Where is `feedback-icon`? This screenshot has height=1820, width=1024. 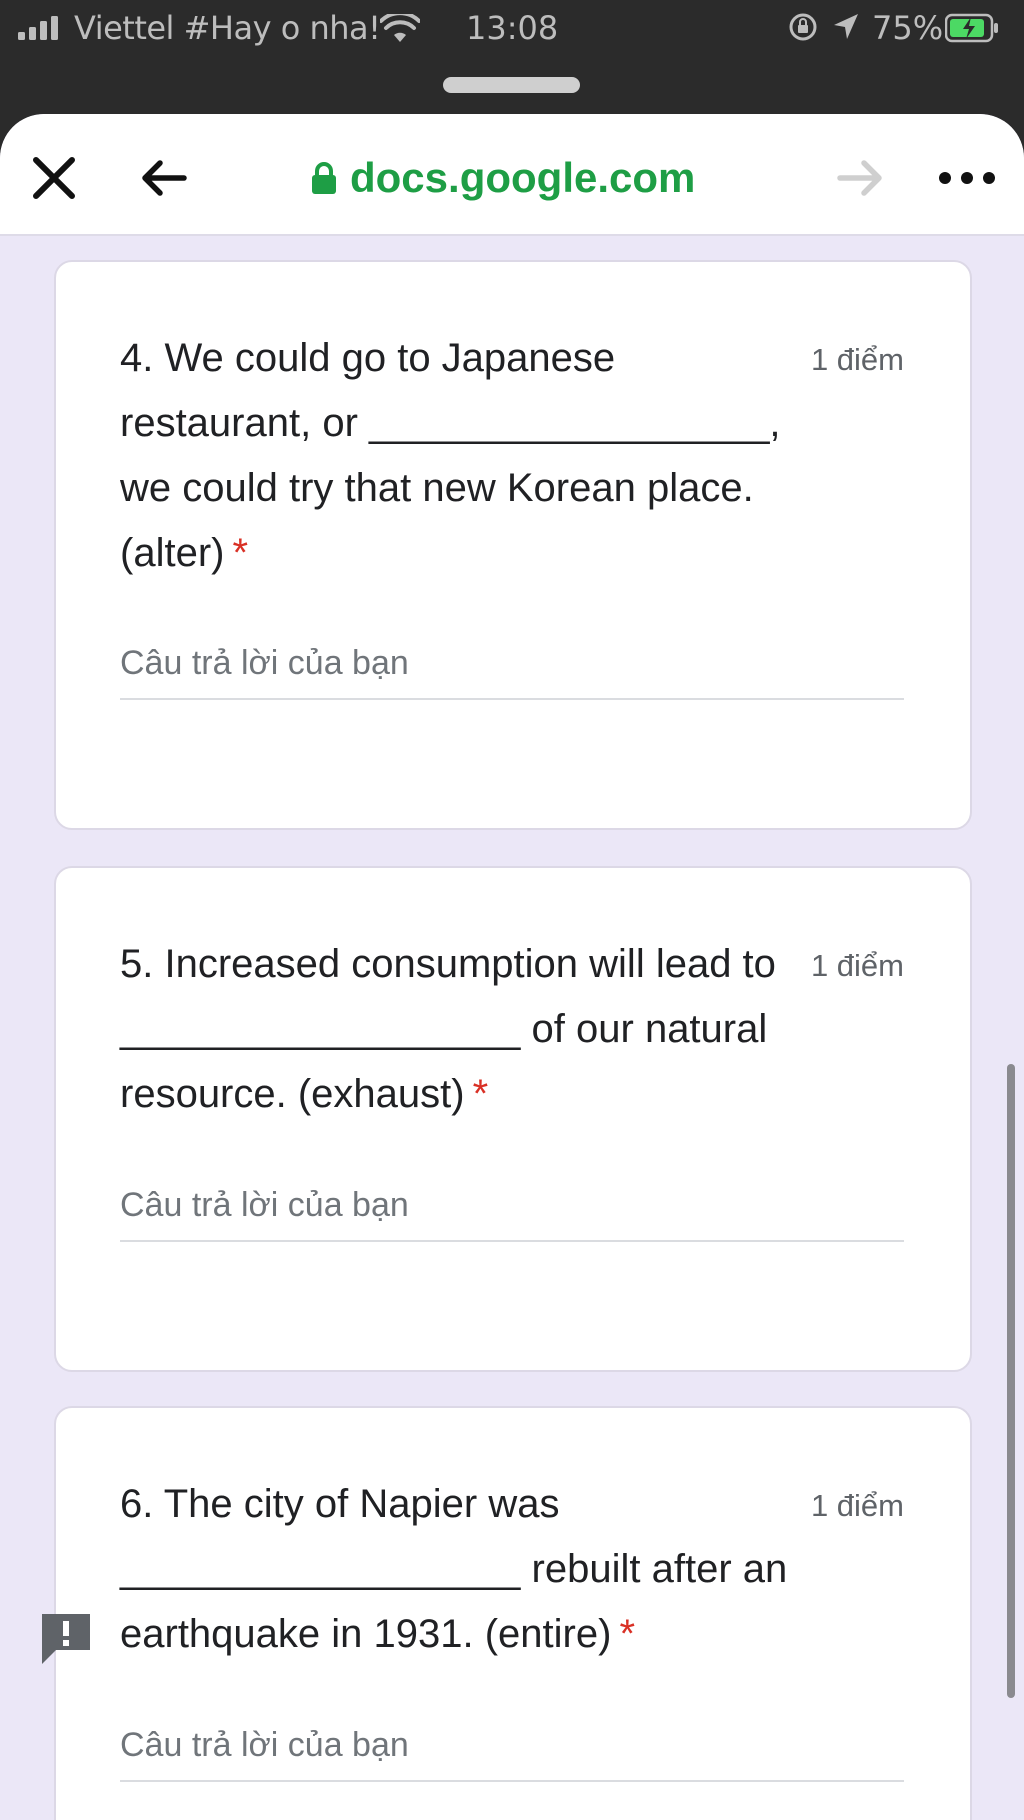
feedback-icon is located at coordinates (66, 1638).